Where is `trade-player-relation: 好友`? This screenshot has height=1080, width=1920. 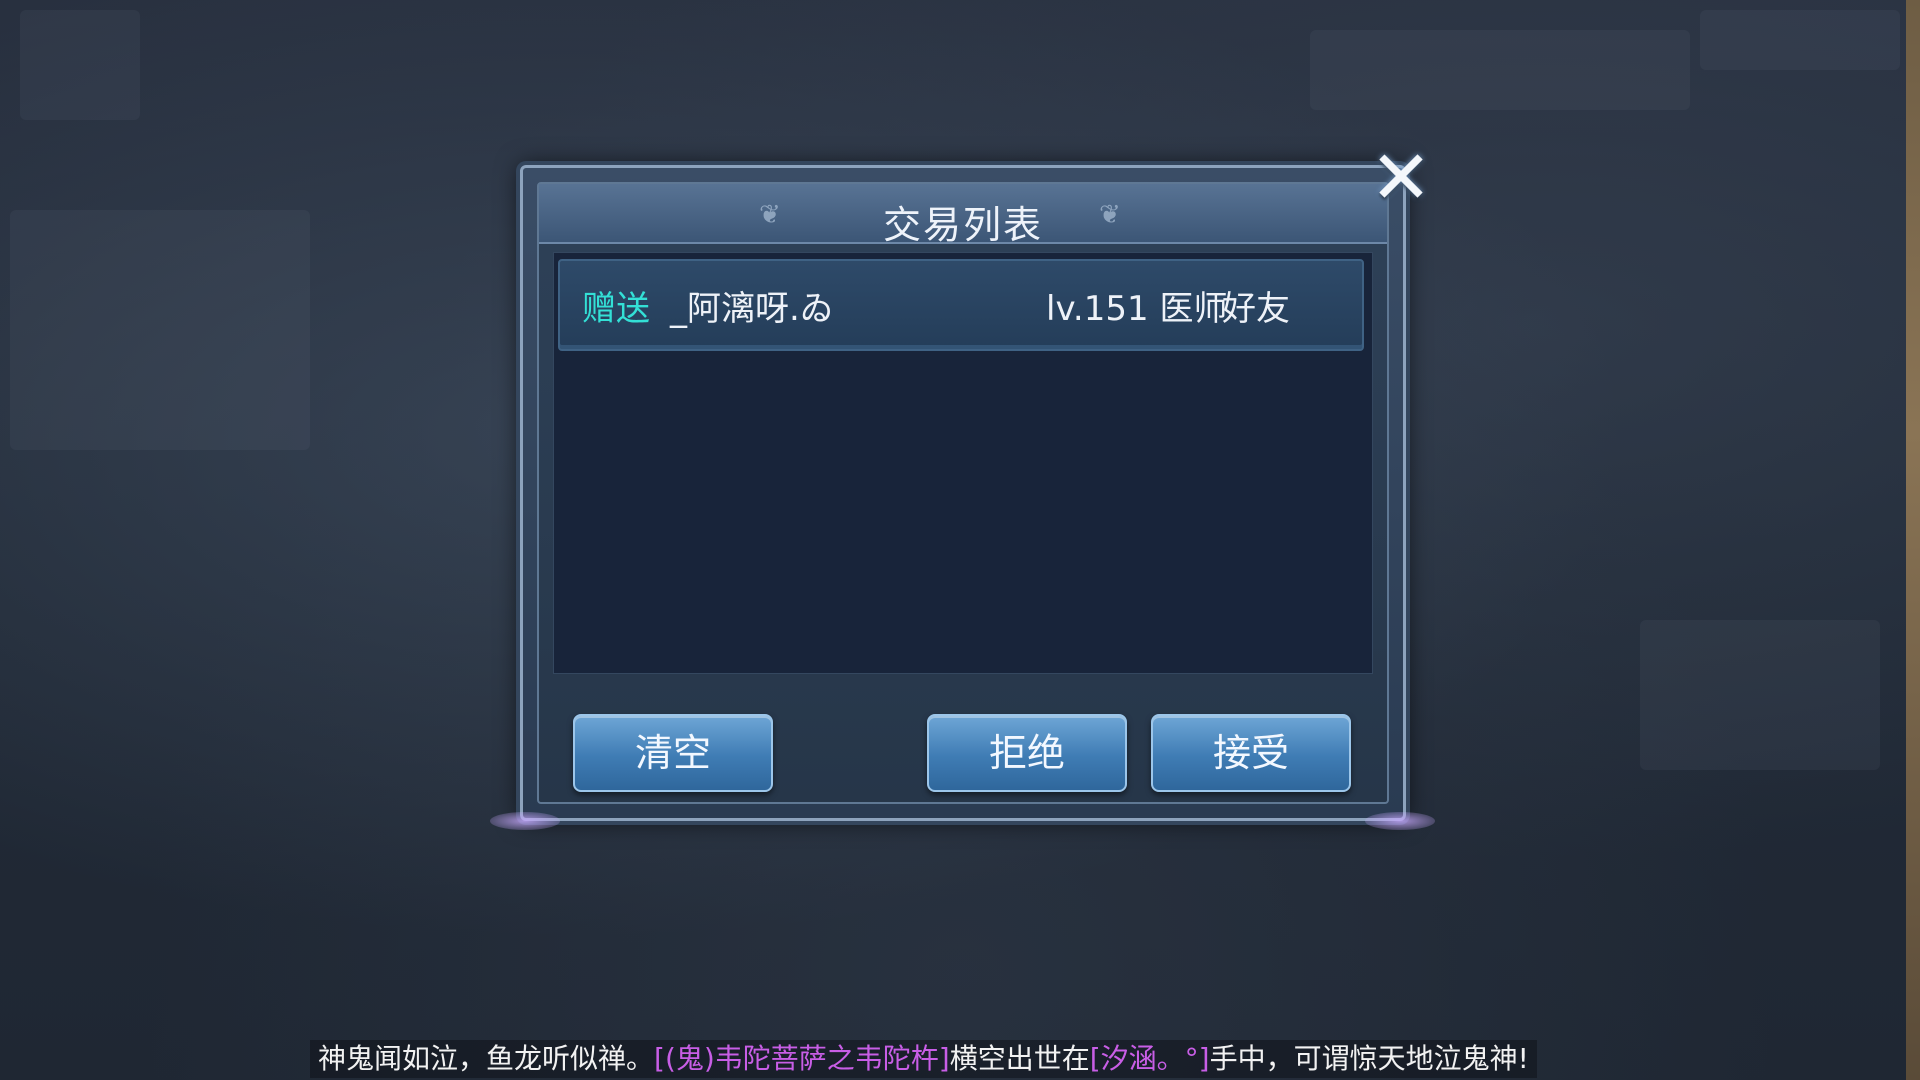
trade-player-relation: 好友 is located at coordinates (1256, 309).